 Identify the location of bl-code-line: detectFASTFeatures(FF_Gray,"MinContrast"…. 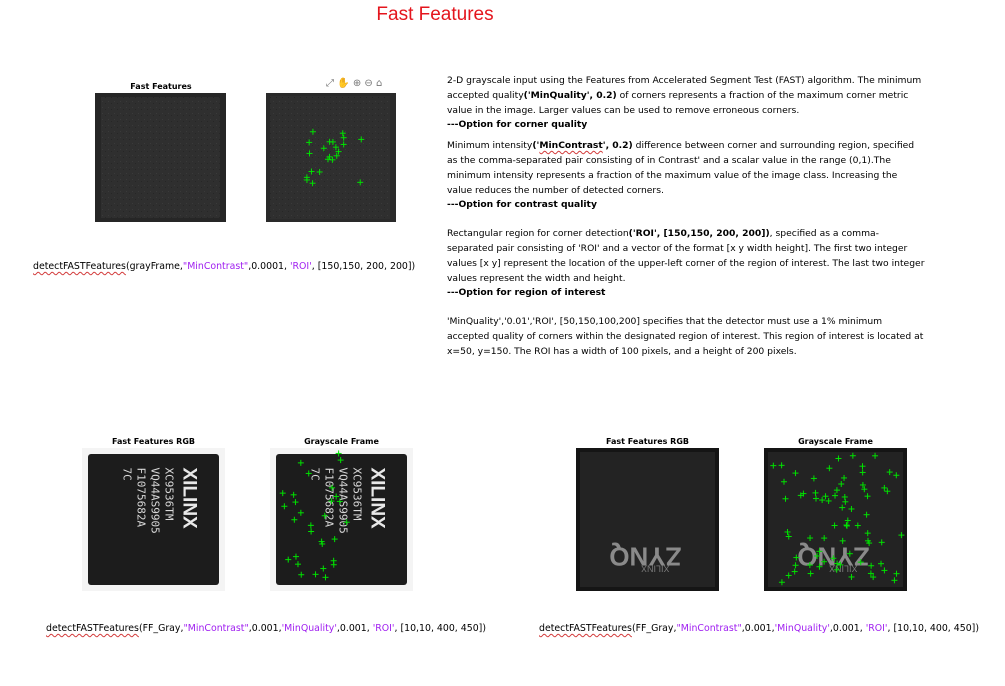
(266, 628).